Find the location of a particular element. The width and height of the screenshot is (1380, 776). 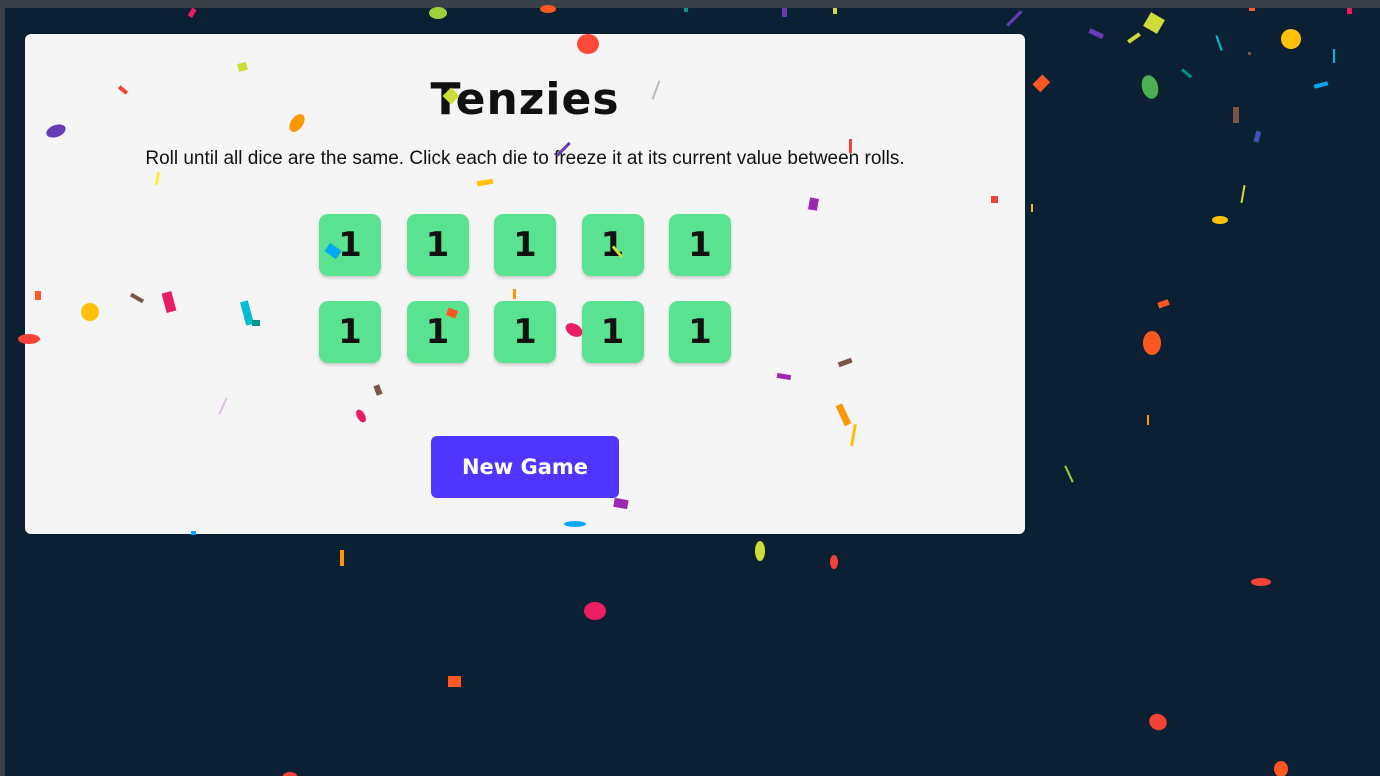

game-title: Tenzies is located at coordinates (525, 99).